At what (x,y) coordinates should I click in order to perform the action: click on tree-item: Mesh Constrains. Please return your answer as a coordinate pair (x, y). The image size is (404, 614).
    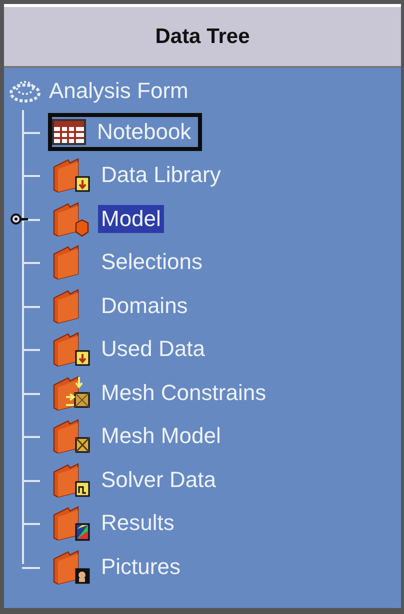
    Looking at the image, I should click on (184, 392).